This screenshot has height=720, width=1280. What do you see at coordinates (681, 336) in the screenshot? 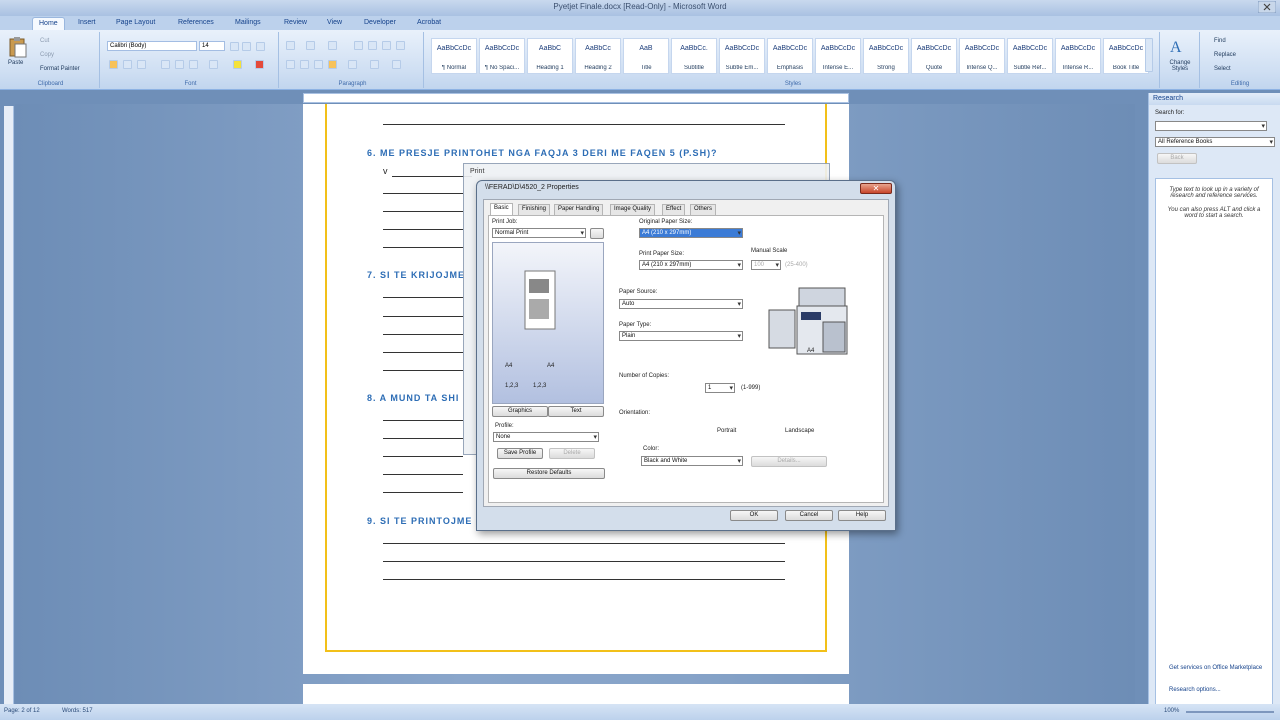
I see `paper-type-select: Plain` at bounding box center [681, 336].